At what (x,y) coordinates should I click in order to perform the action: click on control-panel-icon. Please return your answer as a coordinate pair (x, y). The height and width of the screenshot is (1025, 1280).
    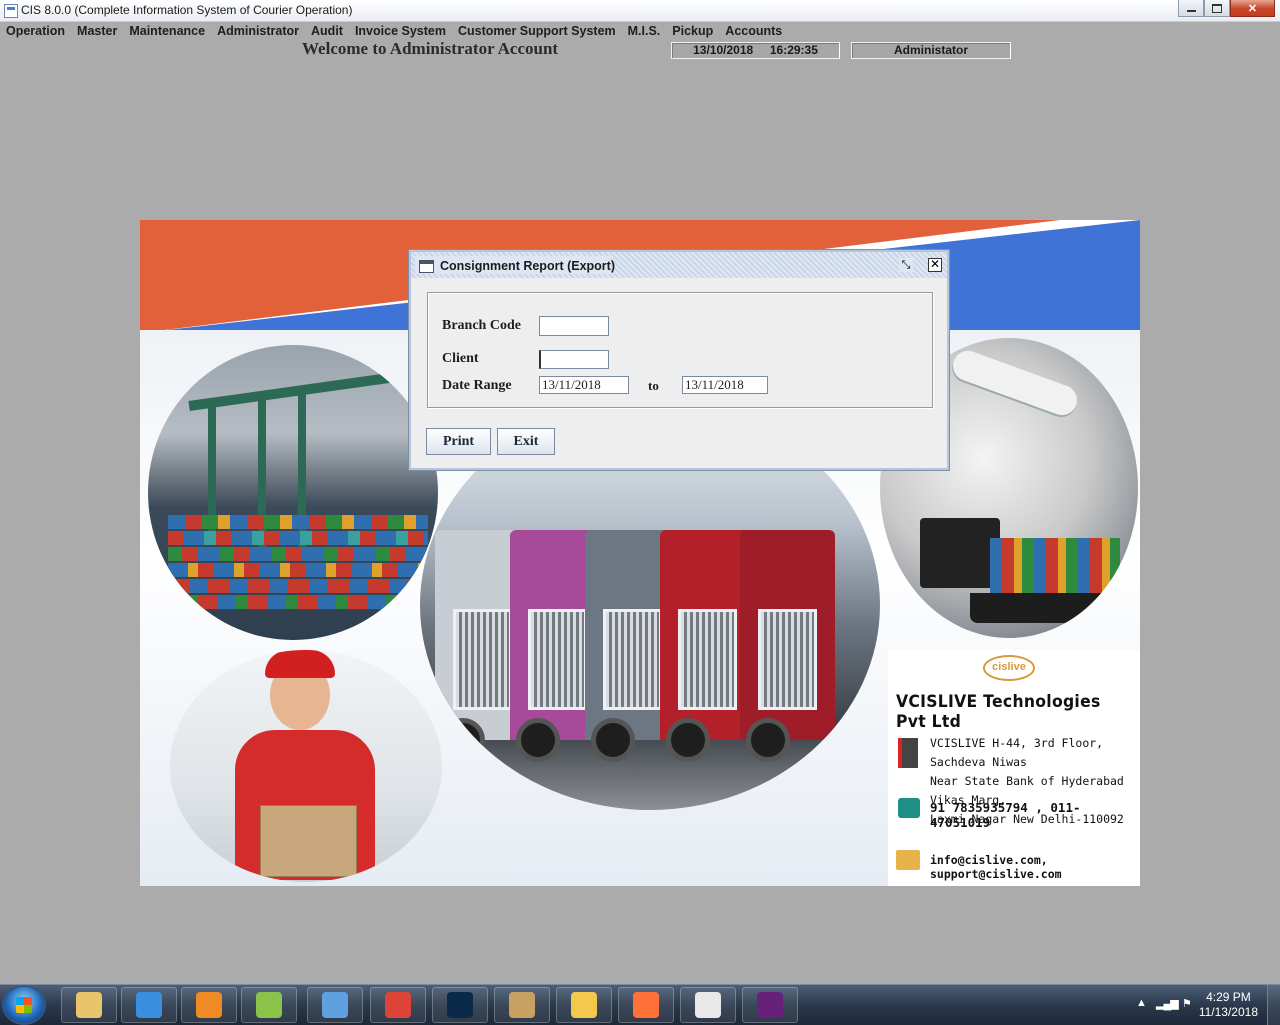
    Looking at the image, I should click on (335, 1005).